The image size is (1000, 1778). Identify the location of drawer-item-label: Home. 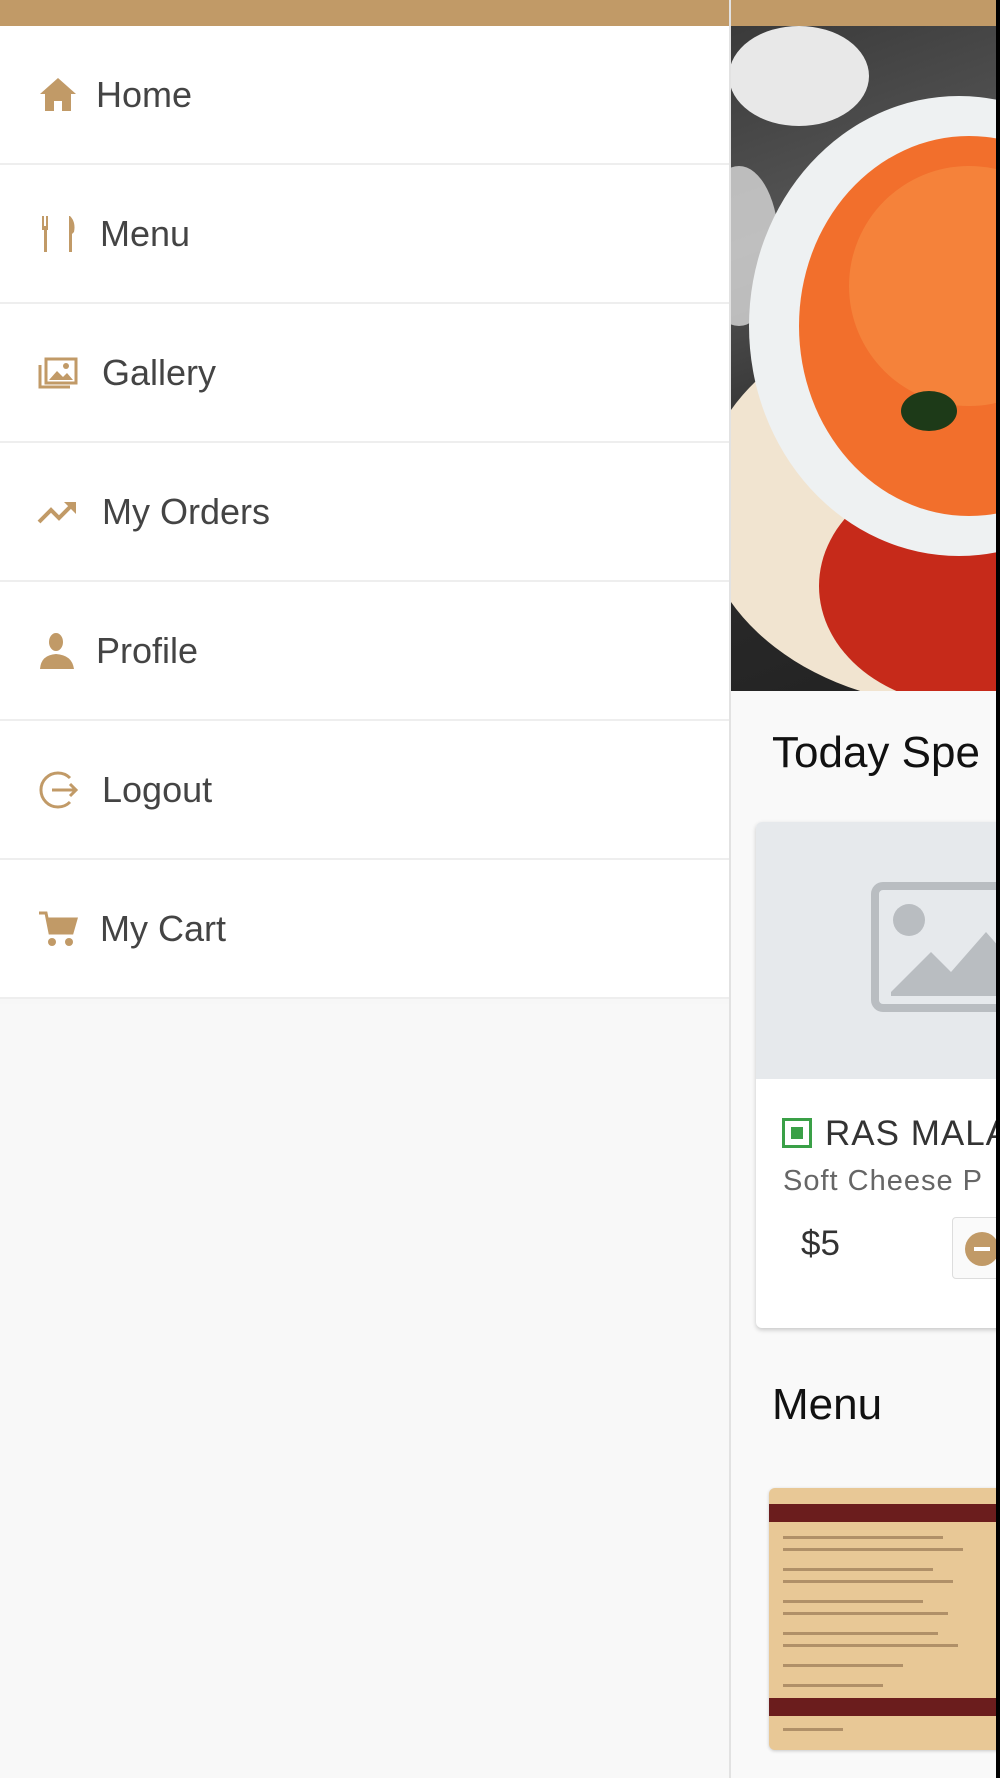
(144, 94).